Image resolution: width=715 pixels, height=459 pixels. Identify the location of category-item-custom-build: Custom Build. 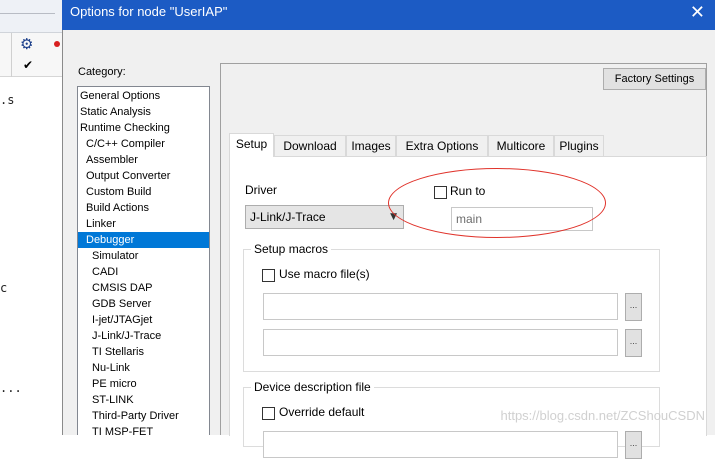
(143, 192).